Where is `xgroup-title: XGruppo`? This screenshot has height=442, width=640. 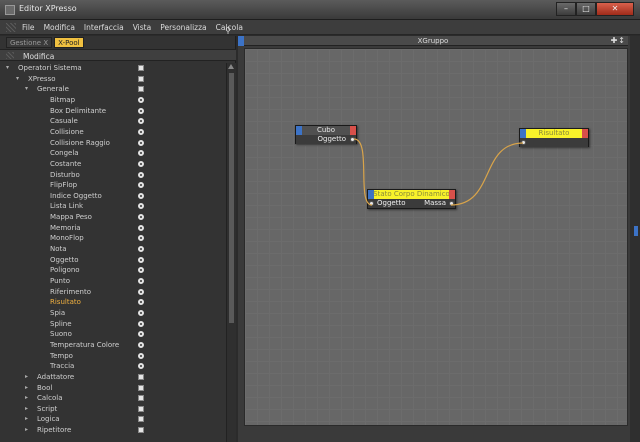 xgroup-title: XGruppo is located at coordinates (433, 41).